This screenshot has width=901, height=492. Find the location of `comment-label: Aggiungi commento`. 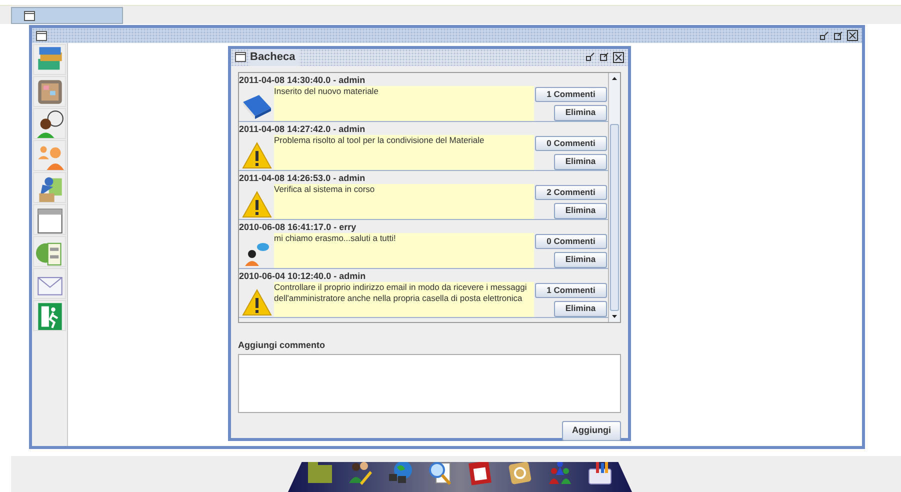

comment-label: Aggiungi commento is located at coordinates (282, 345).